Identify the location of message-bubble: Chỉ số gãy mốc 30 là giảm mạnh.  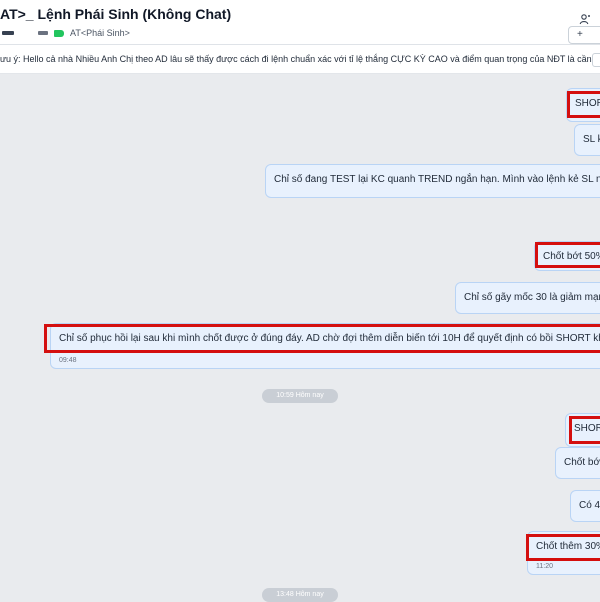
(527, 298).